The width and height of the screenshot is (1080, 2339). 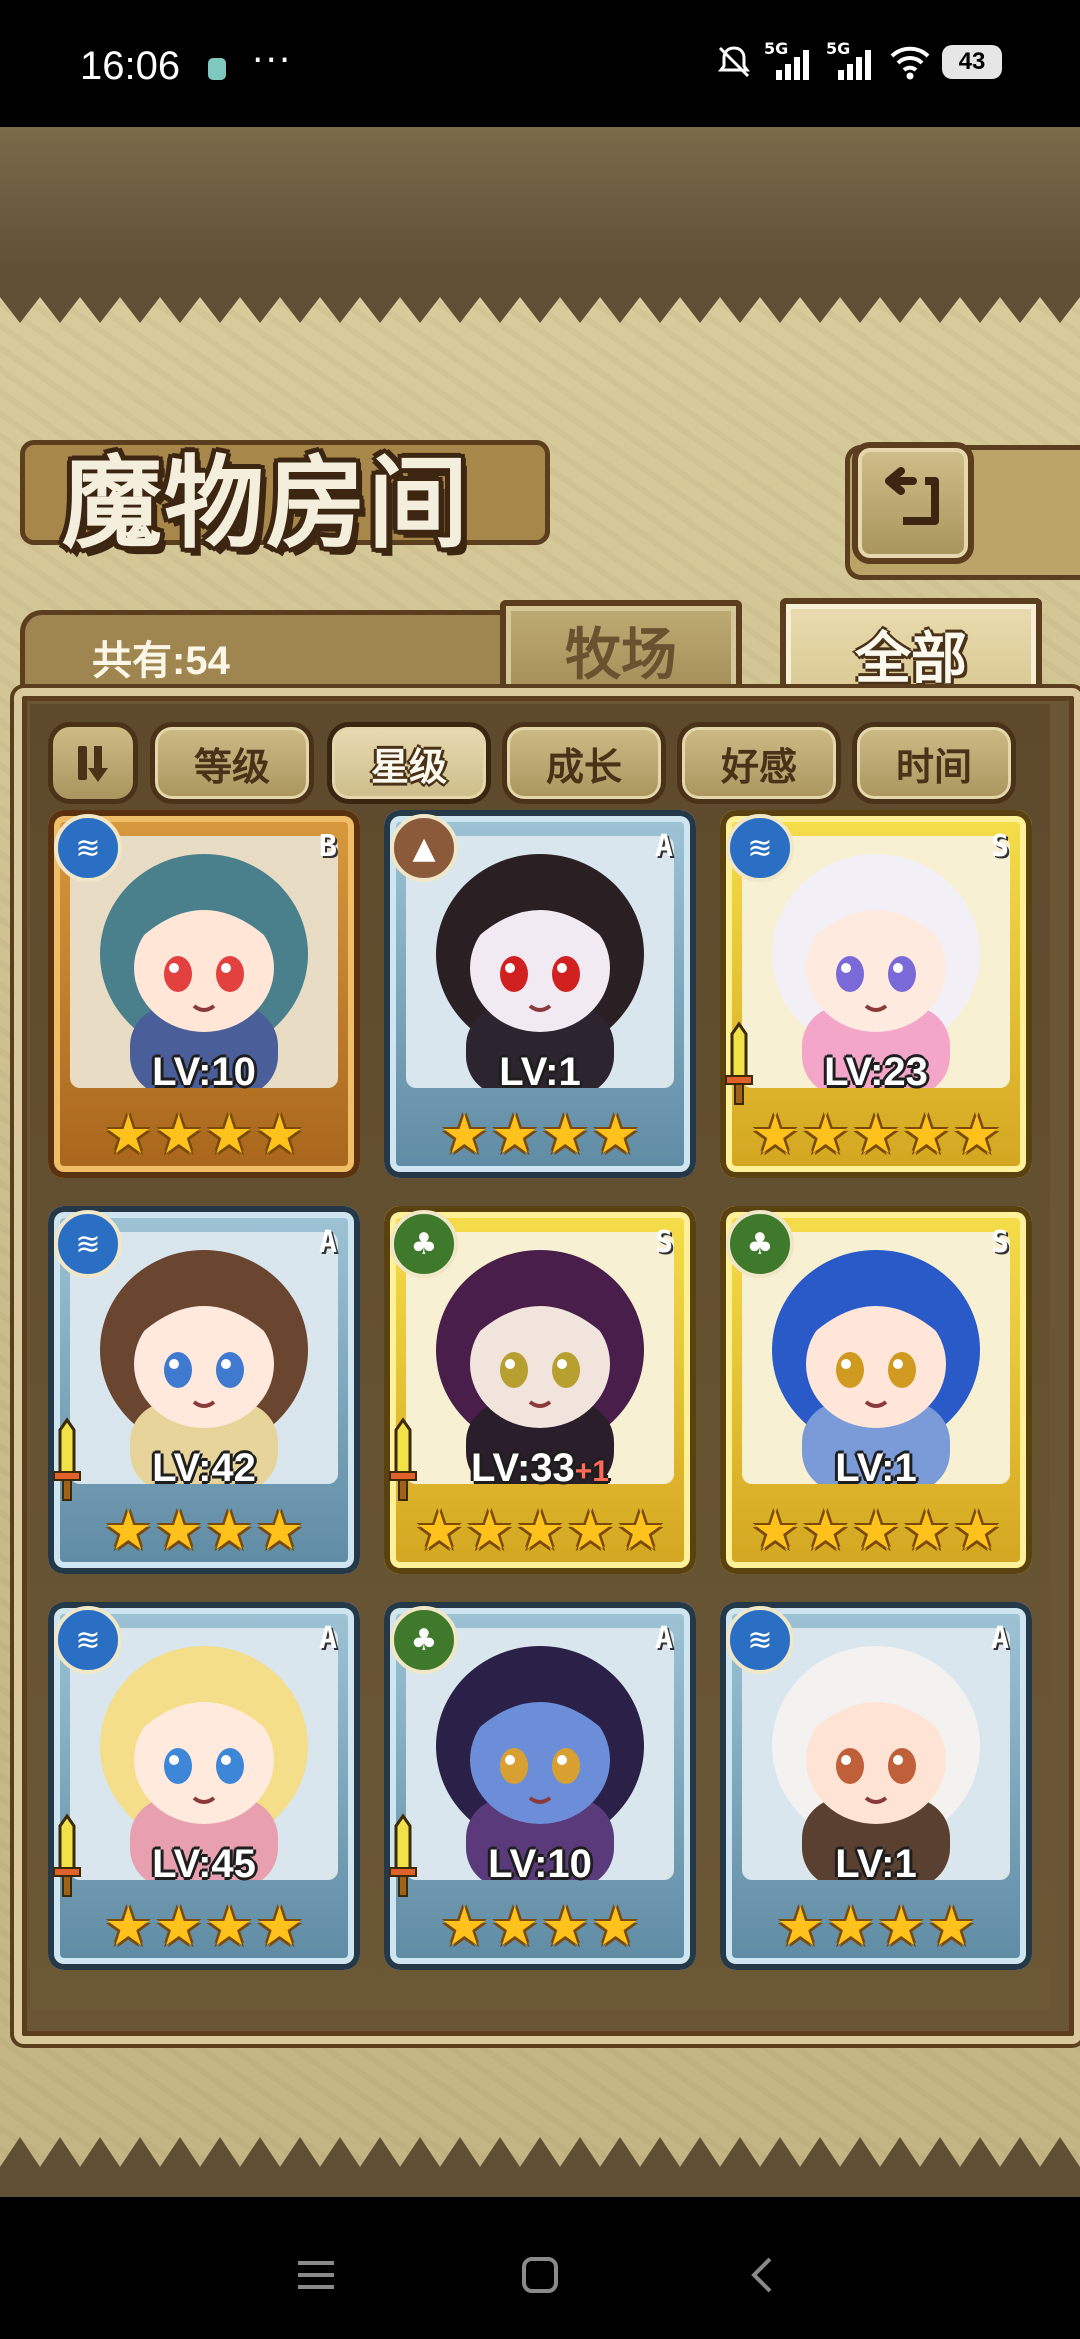 What do you see at coordinates (876, 994) in the screenshot?
I see `monster-card: ≋ S LV:23 ★ ★ ★ ★ ★` at bounding box center [876, 994].